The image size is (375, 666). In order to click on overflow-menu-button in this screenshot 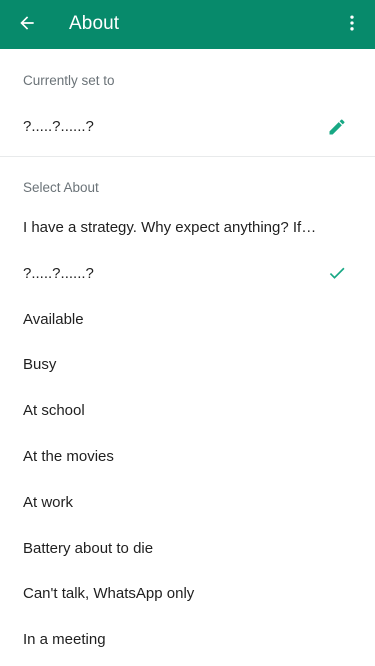, I will do `click(352, 23)`.